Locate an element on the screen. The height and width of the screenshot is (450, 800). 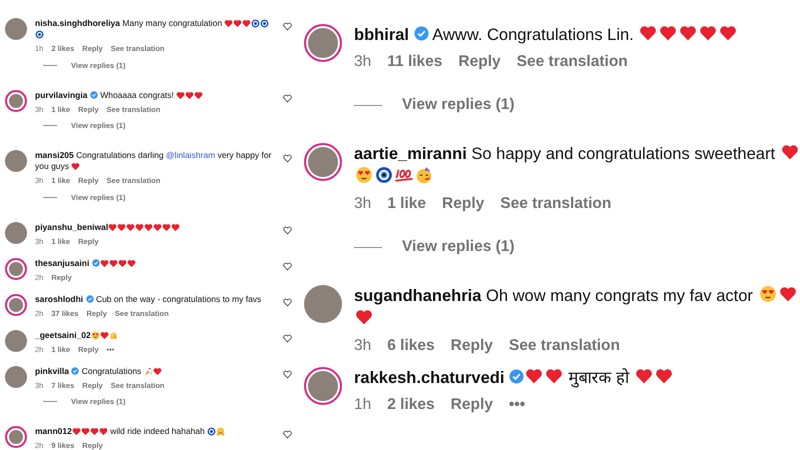
raised-hands-icon is located at coordinates (113, 335).